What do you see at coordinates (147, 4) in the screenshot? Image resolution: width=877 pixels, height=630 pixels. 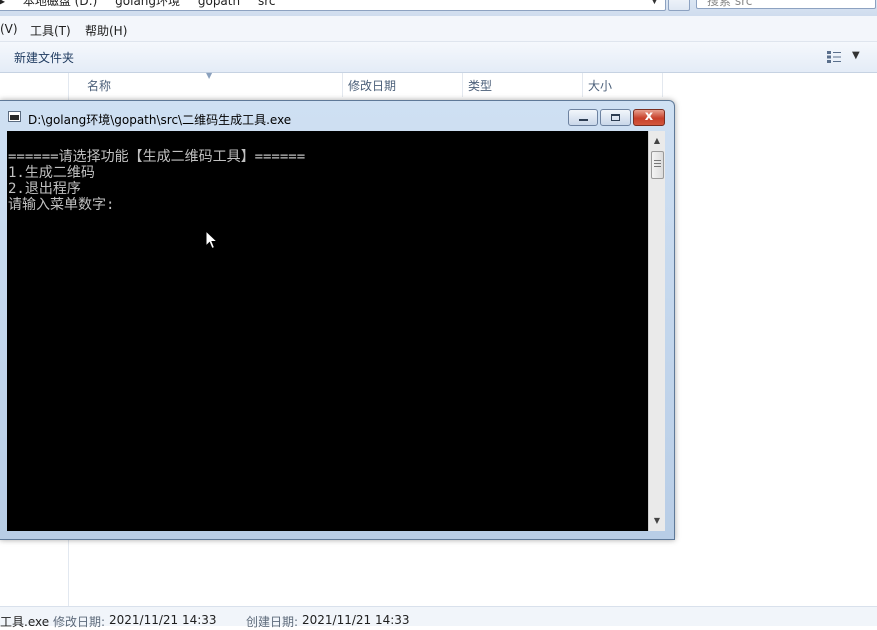 I see `breadcrumb-item: golang环境` at bounding box center [147, 4].